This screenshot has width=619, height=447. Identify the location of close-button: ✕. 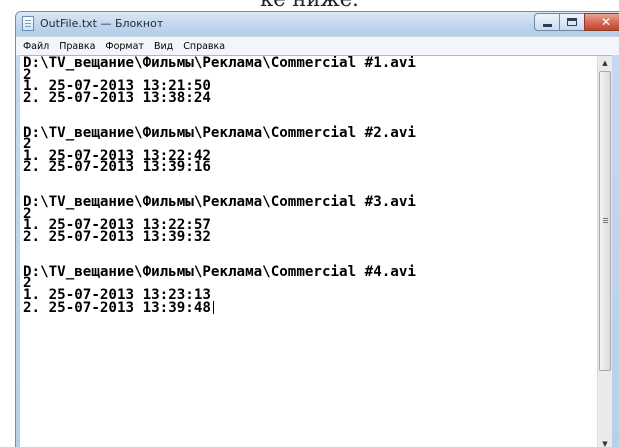
(601, 22).